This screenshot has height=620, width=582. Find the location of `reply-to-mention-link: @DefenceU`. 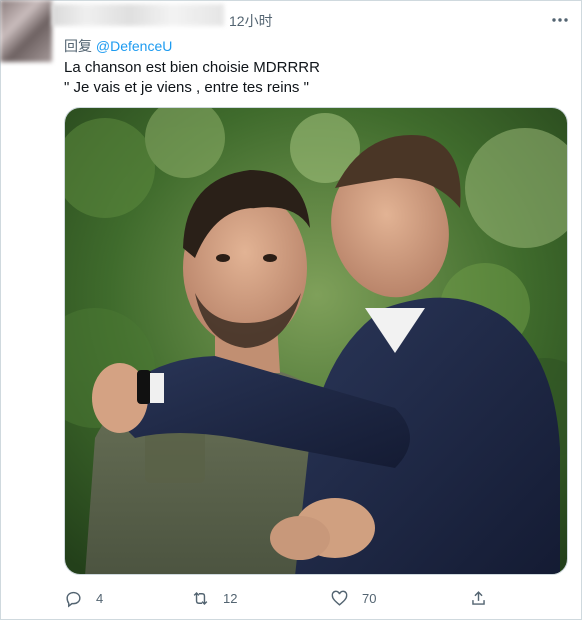

reply-to-mention-link: @DefenceU is located at coordinates (134, 46).